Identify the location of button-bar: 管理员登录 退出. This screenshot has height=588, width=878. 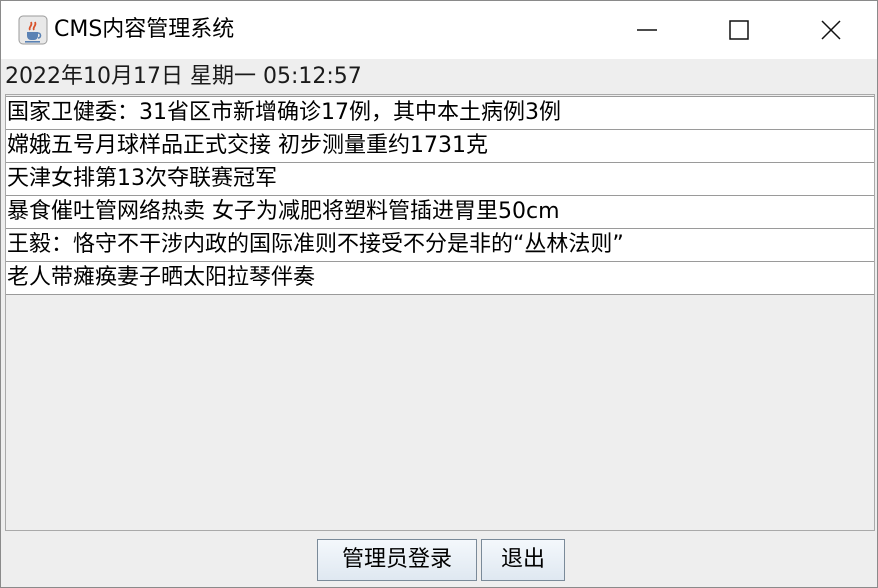
(439, 560).